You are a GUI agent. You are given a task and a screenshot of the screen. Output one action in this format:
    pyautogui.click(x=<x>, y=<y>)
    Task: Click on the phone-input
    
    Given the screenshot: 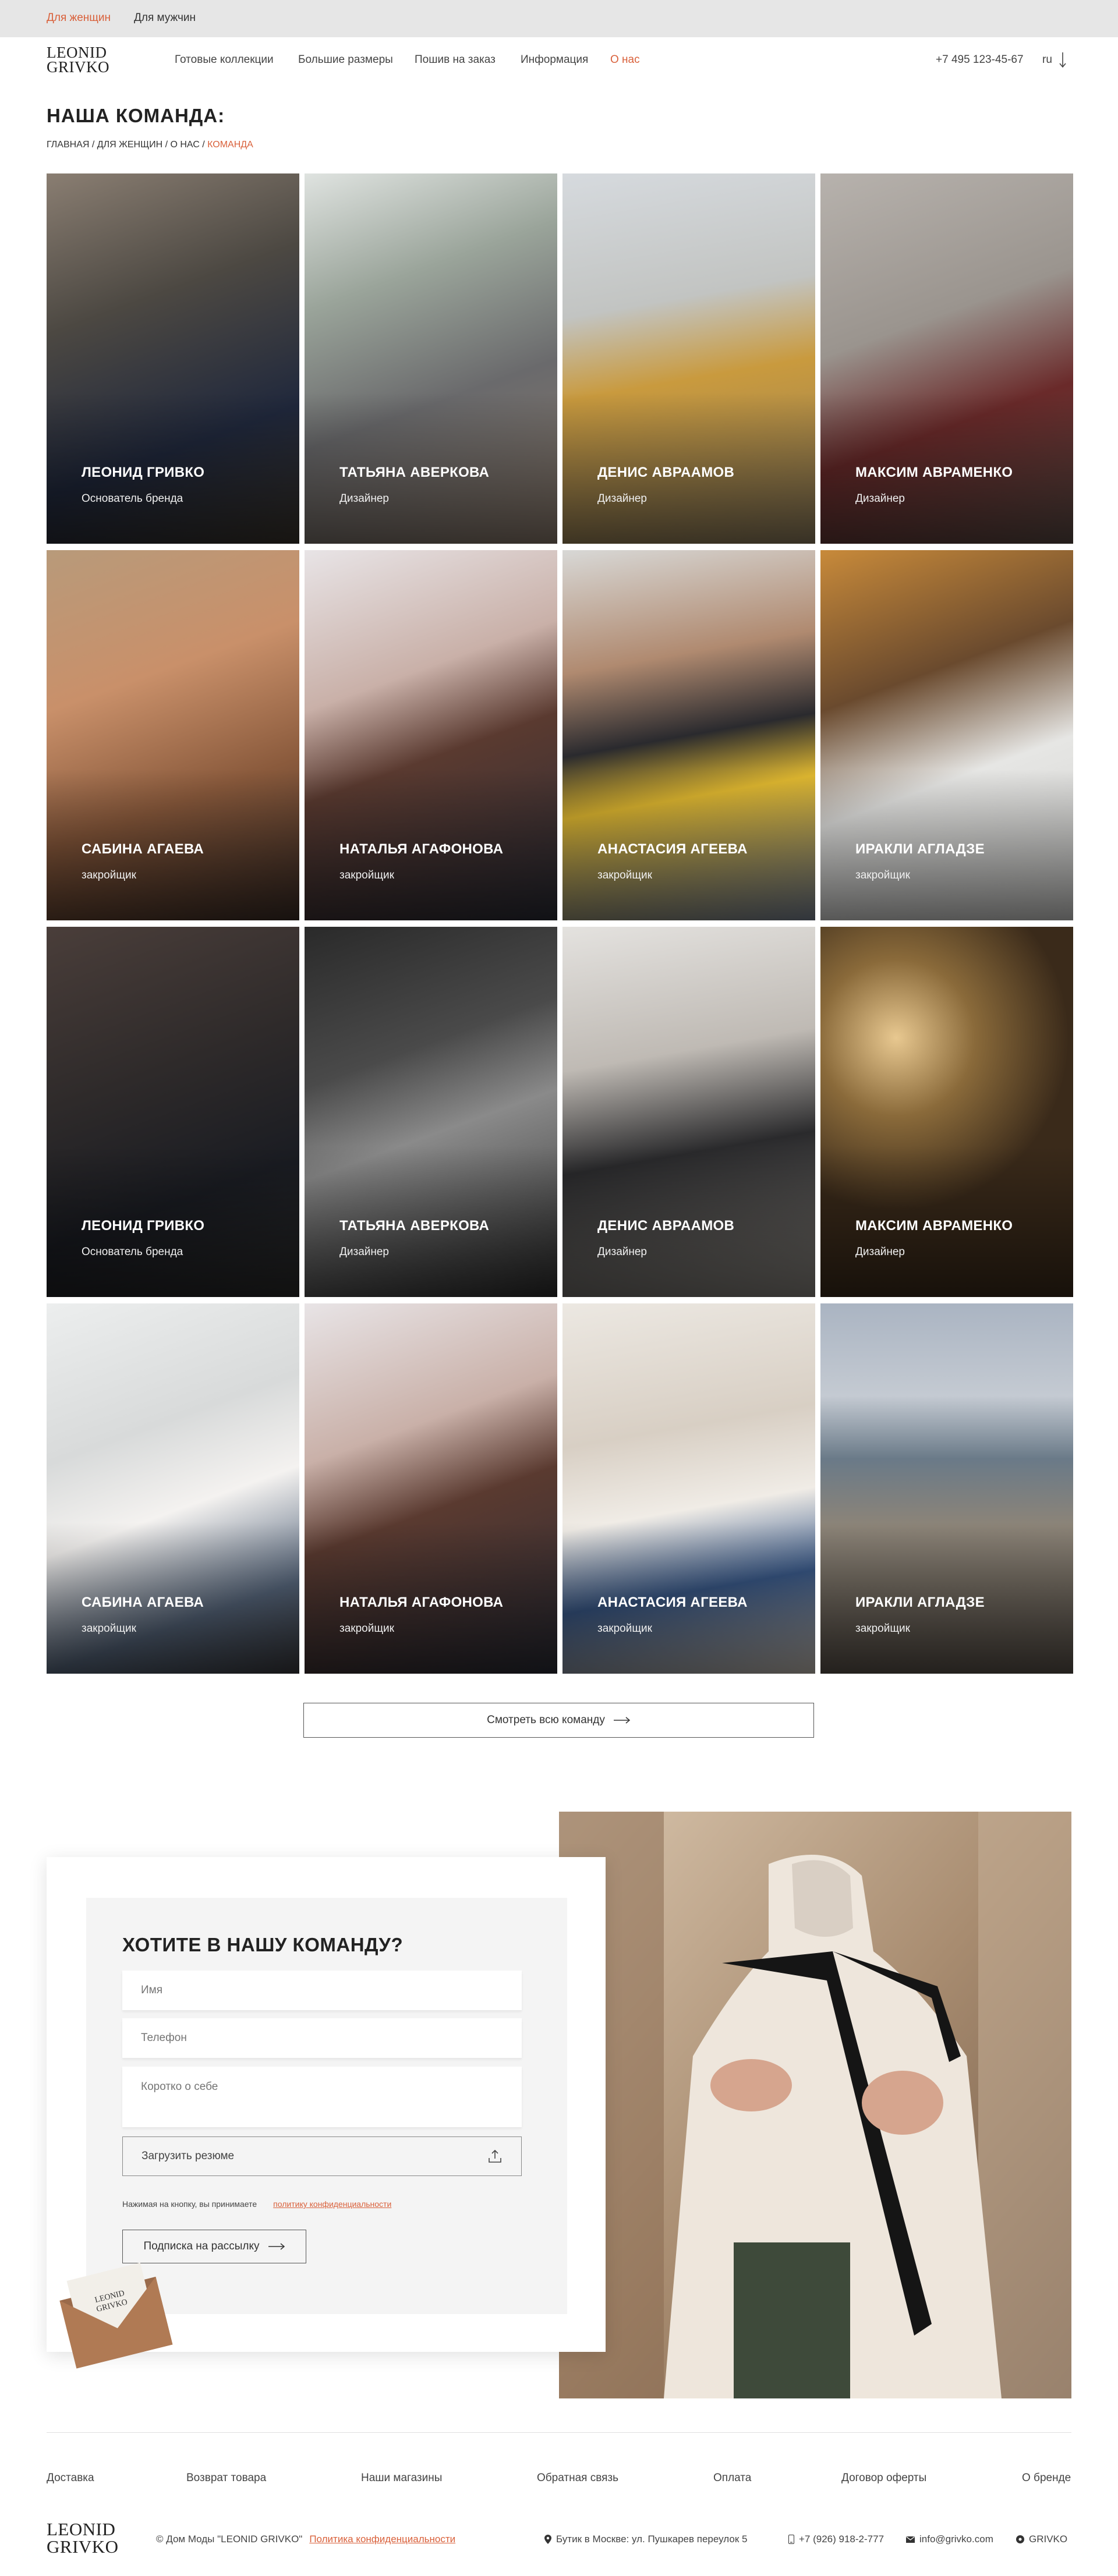 What is the action you would take?
    pyautogui.click(x=322, y=2038)
    